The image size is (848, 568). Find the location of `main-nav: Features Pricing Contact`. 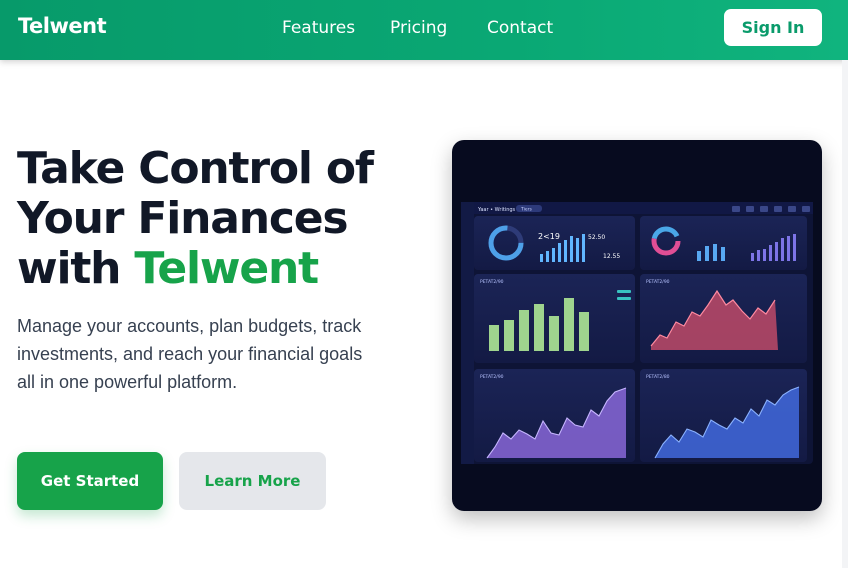

main-nav: Features Pricing Contact is located at coordinates (424, 29).